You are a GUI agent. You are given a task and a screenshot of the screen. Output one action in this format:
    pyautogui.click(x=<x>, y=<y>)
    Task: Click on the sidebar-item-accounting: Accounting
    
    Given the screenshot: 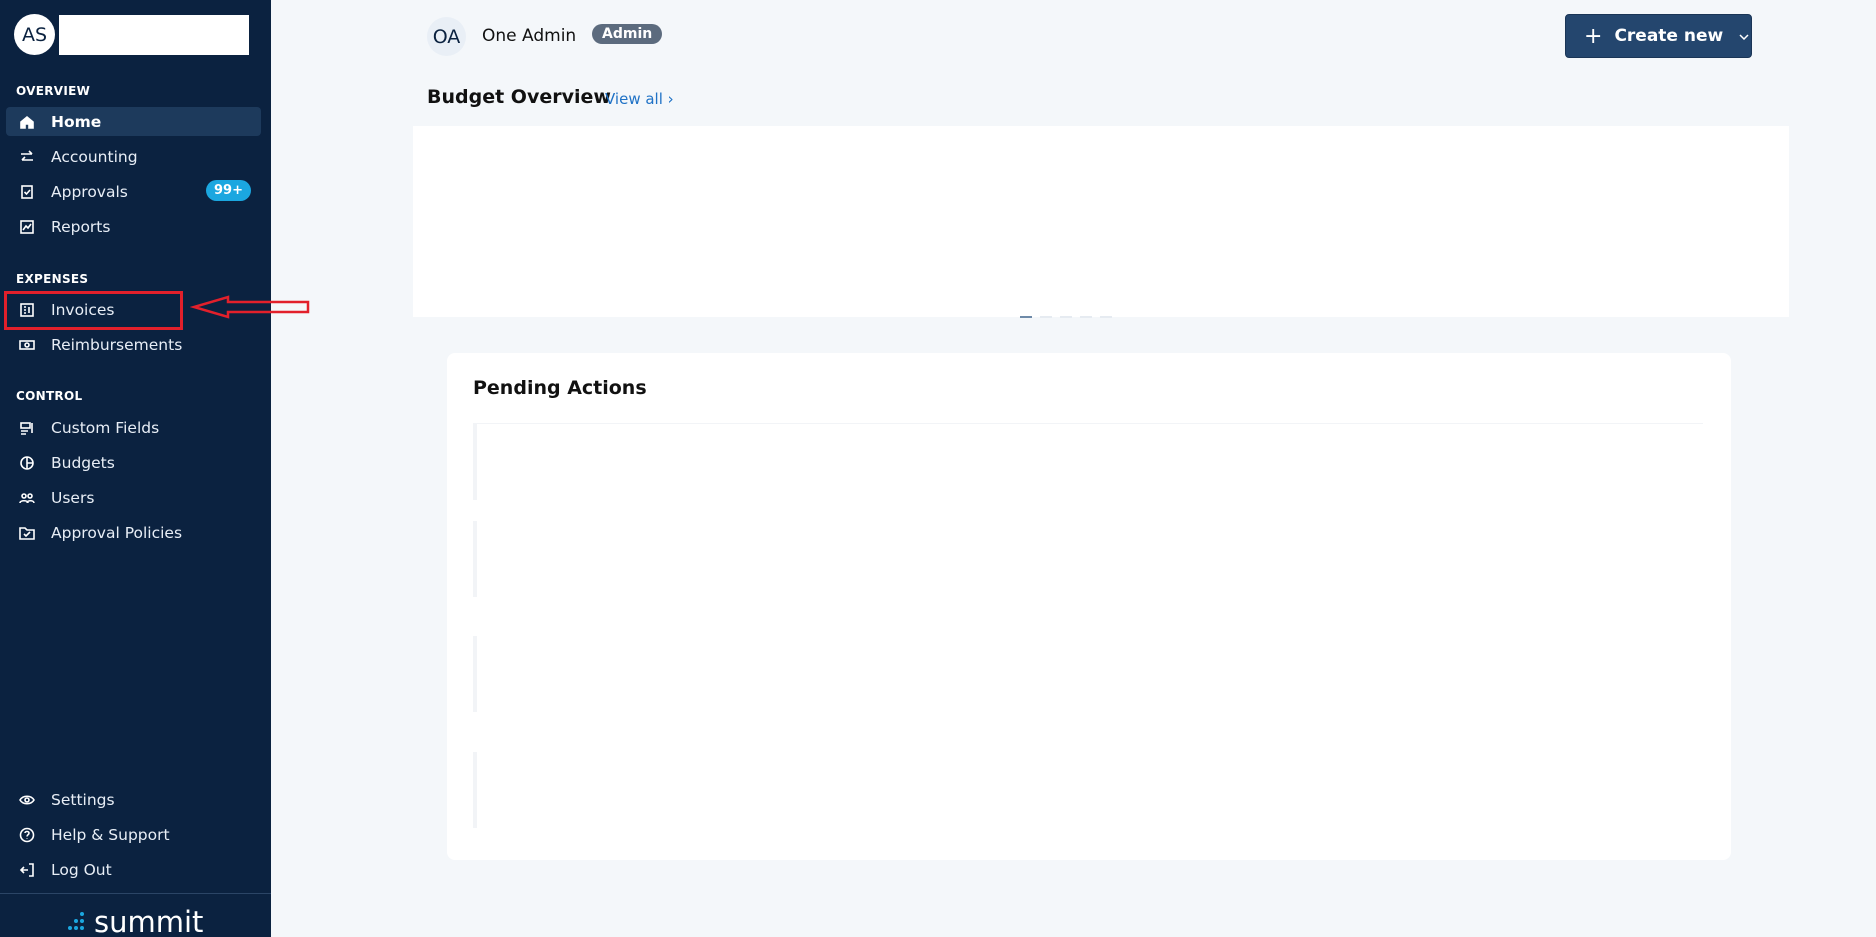 What is the action you would take?
    pyautogui.click(x=133, y=156)
    